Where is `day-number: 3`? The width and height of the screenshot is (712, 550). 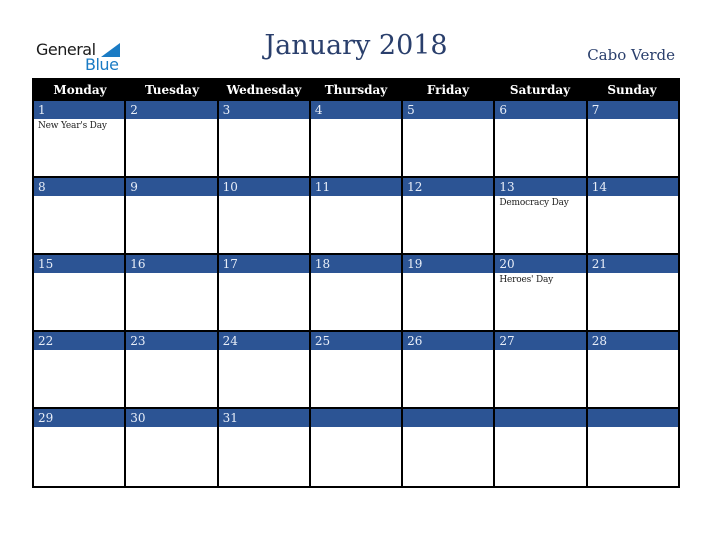
day-number: 3 is located at coordinates (263, 110).